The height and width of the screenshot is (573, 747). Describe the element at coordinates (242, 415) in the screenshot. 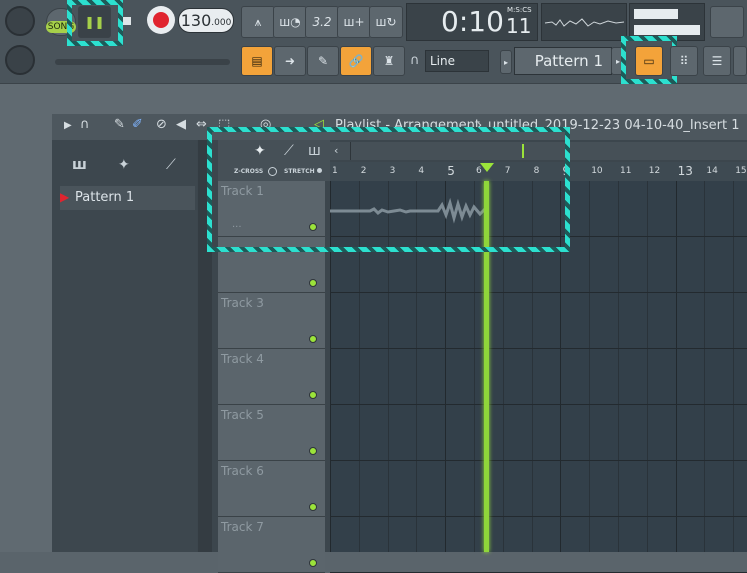

I see `track-name: Track 5` at that location.